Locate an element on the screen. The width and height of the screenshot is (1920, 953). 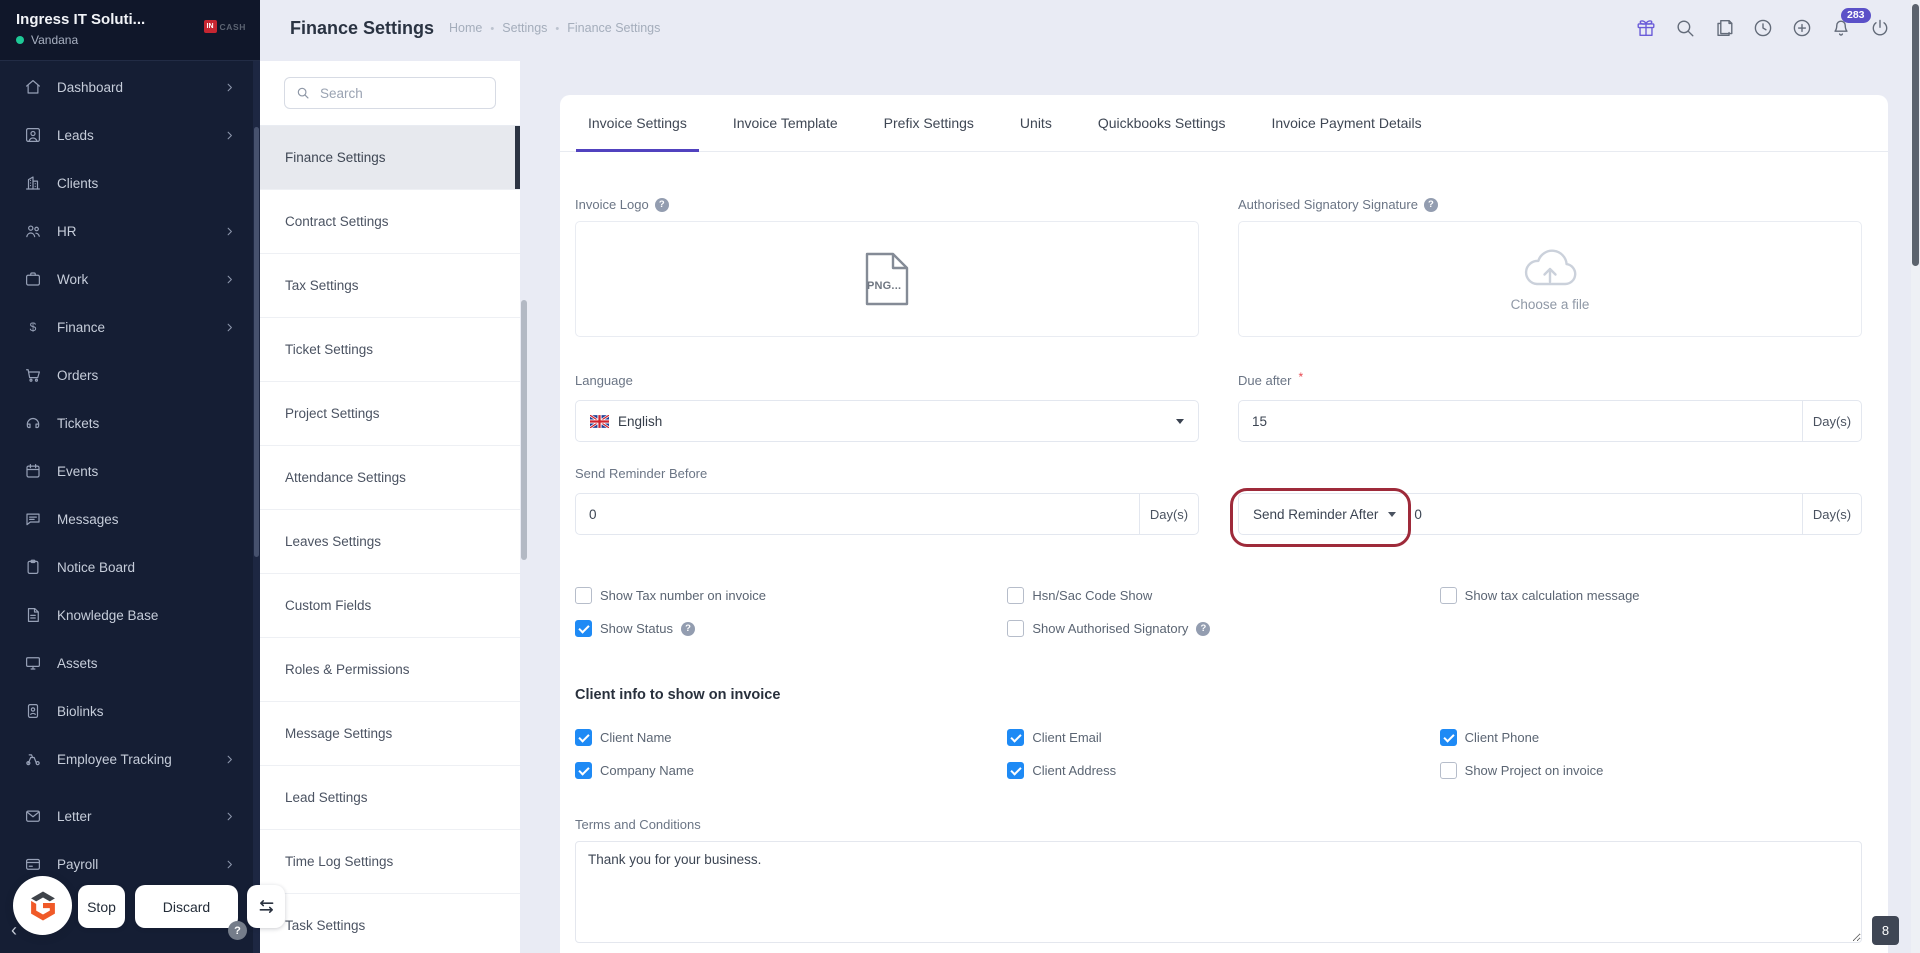
reminder-after-input is located at coordinates (1606, 514).